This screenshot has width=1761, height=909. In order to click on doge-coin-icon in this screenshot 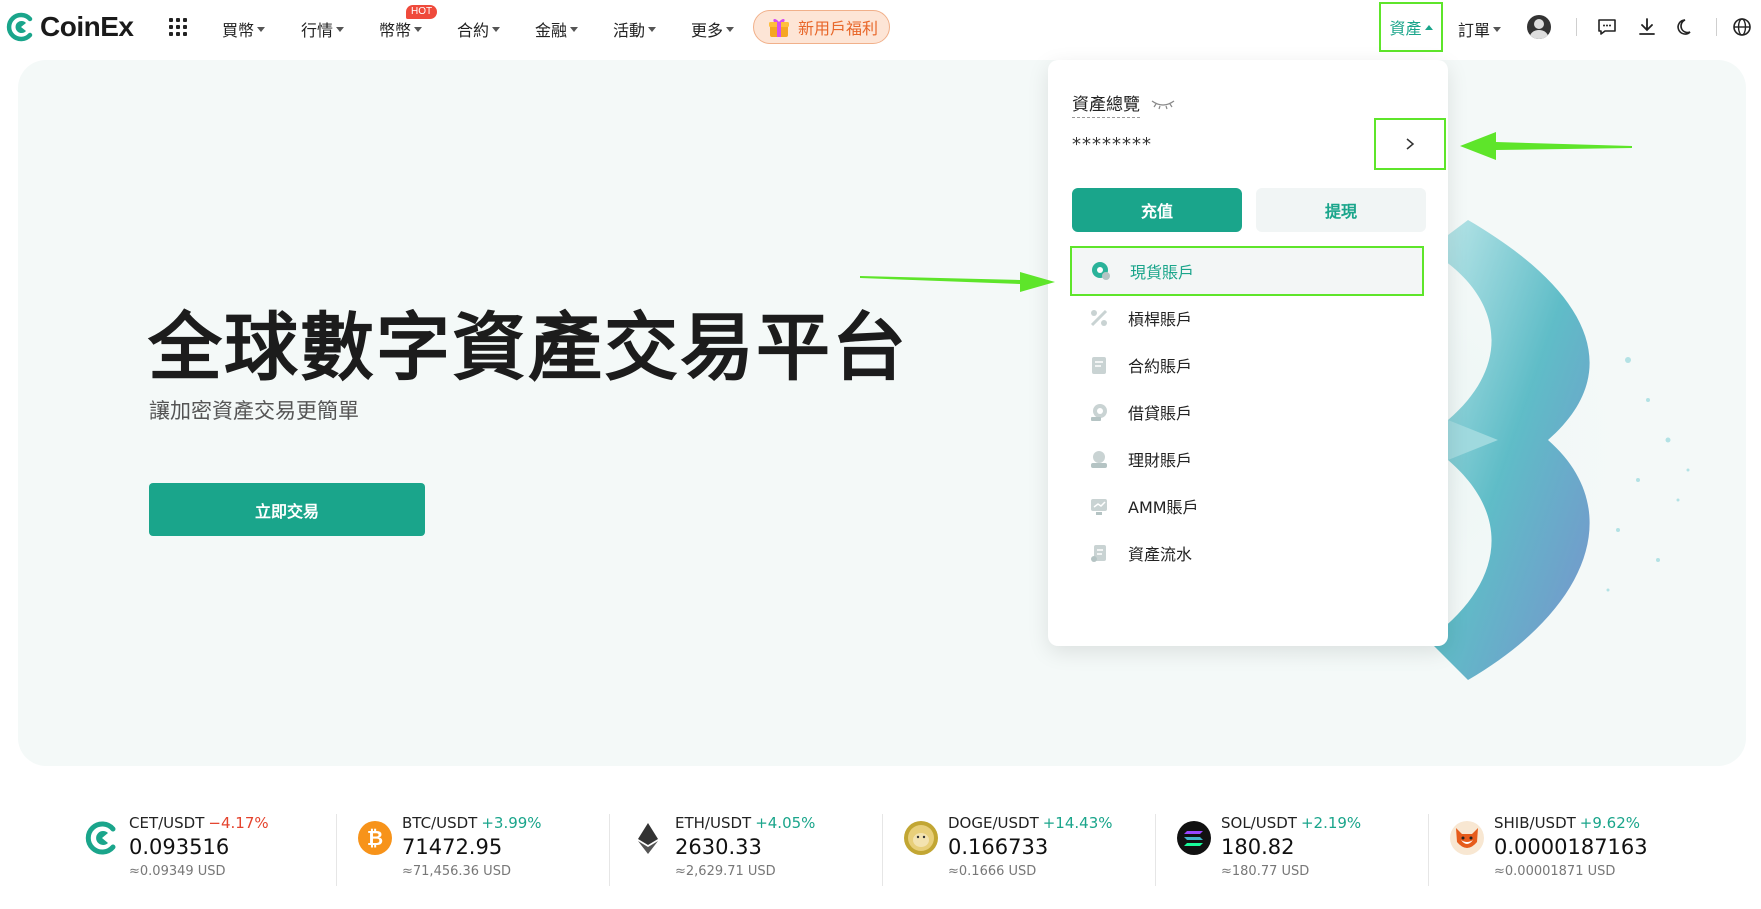, I will do `click(921, 838)`.